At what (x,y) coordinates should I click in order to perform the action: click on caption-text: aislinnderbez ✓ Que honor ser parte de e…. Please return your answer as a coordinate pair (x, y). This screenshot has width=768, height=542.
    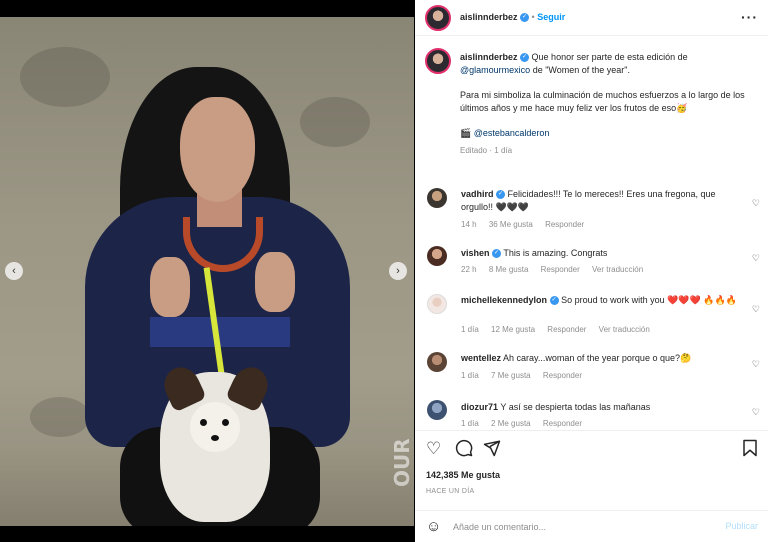
    Looking at the image, I should click on (610, 104).